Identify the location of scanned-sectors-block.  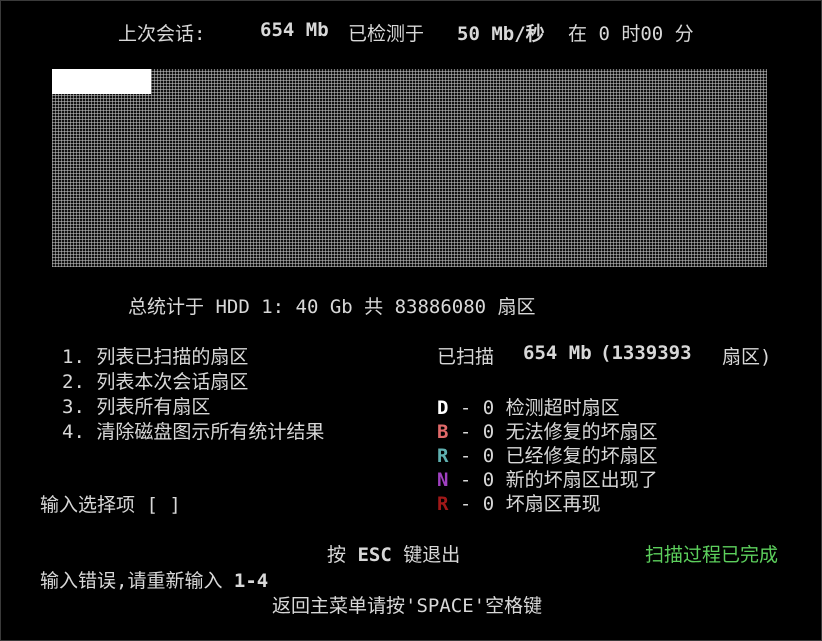
(101, 81).